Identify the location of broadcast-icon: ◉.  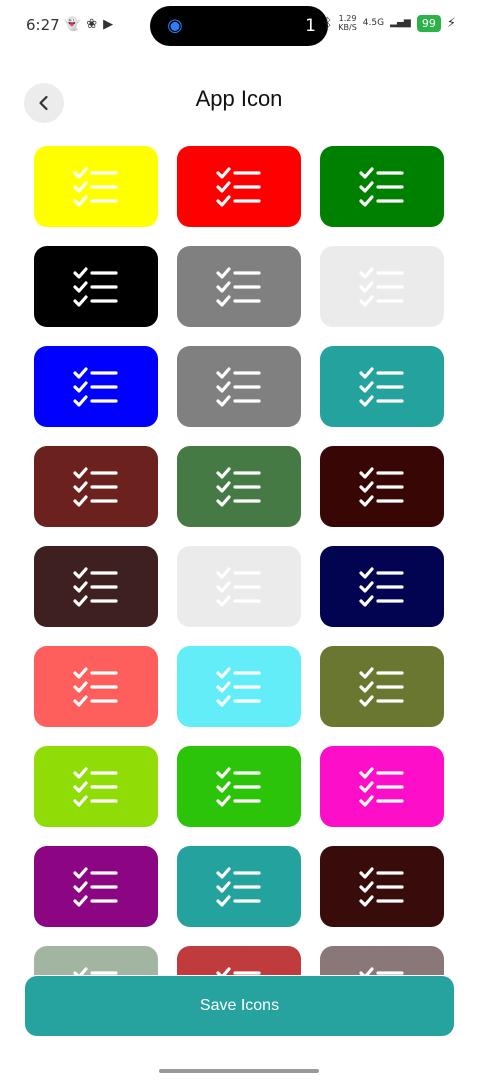
(175, 25).